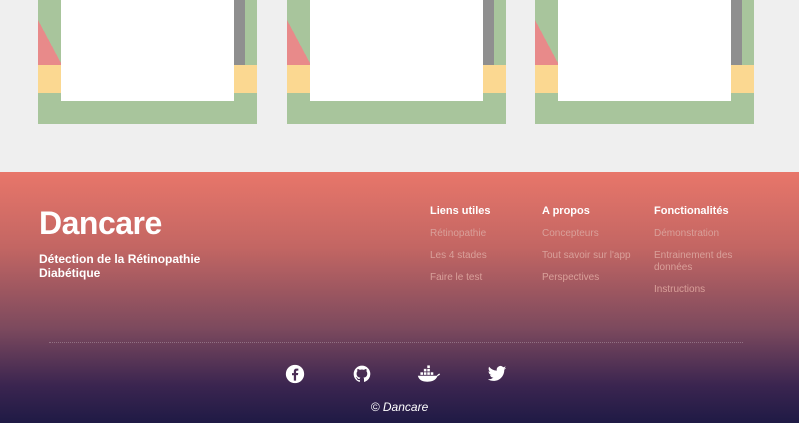 This screenshot has width=799, height=423. What do you see at coordinates (362, 374) in the screenshot?
I see `github-icon` at bounding box center [362, 374].